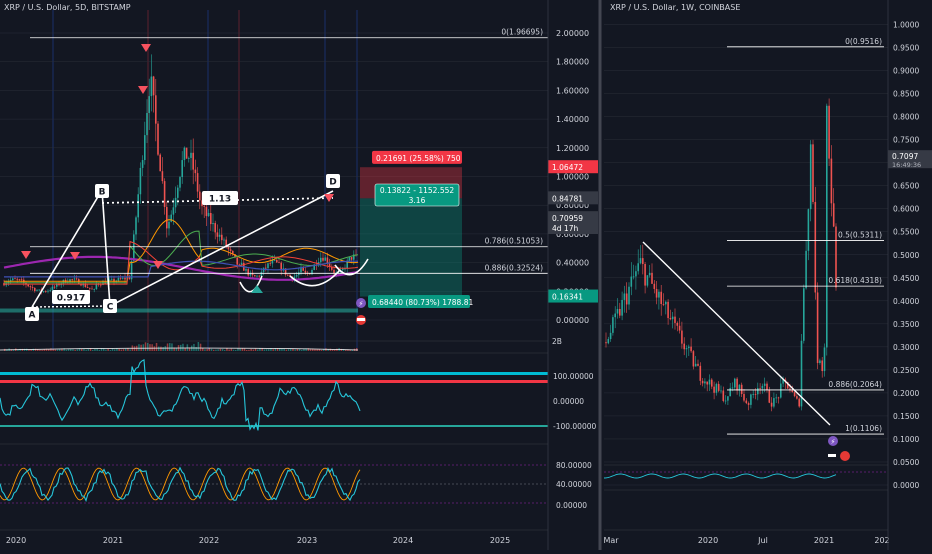 This screenshot has height=554, width=932. I want to click on right-chart-title: XRP / U.S. Dollar, 1W, COINBASE, so click(675, 7).